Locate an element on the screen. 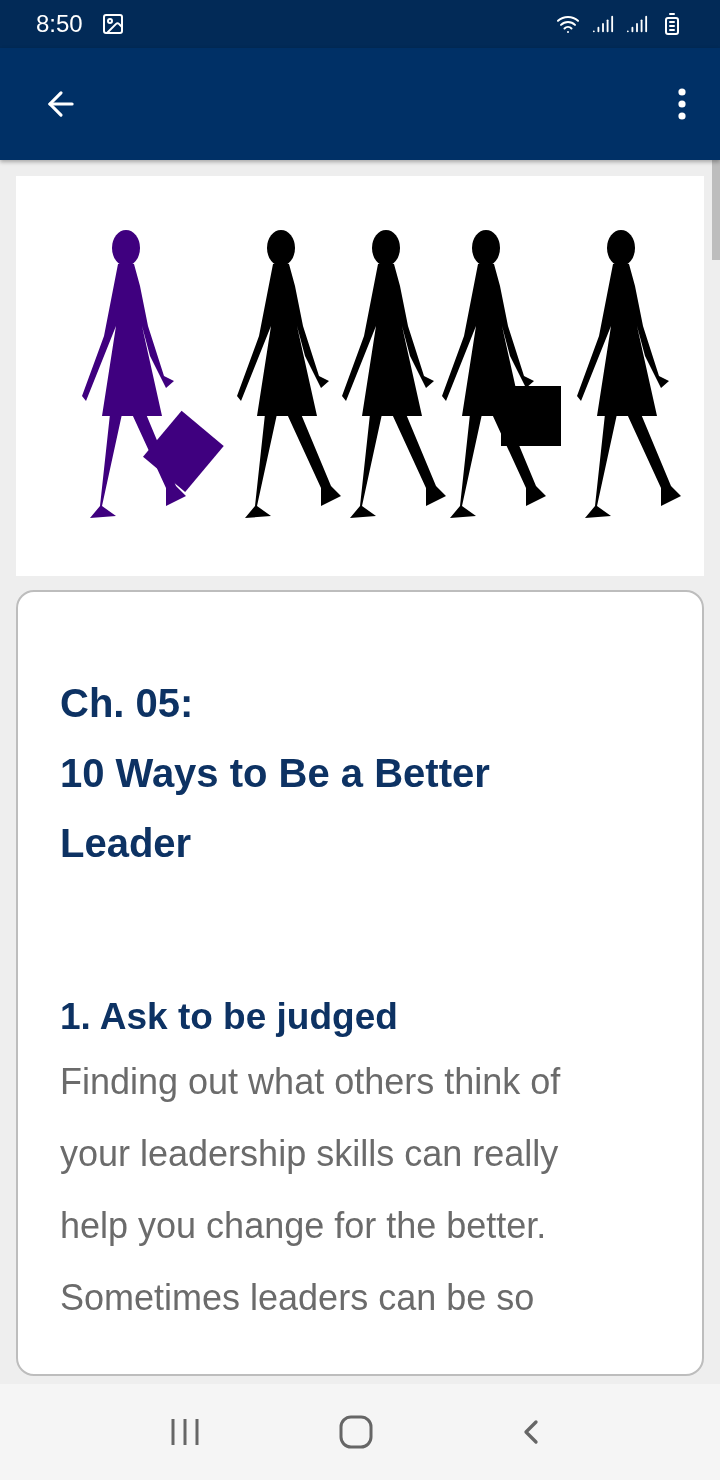  section-heading: 1. Ask to be judged is located at coordinates (229, 1017).